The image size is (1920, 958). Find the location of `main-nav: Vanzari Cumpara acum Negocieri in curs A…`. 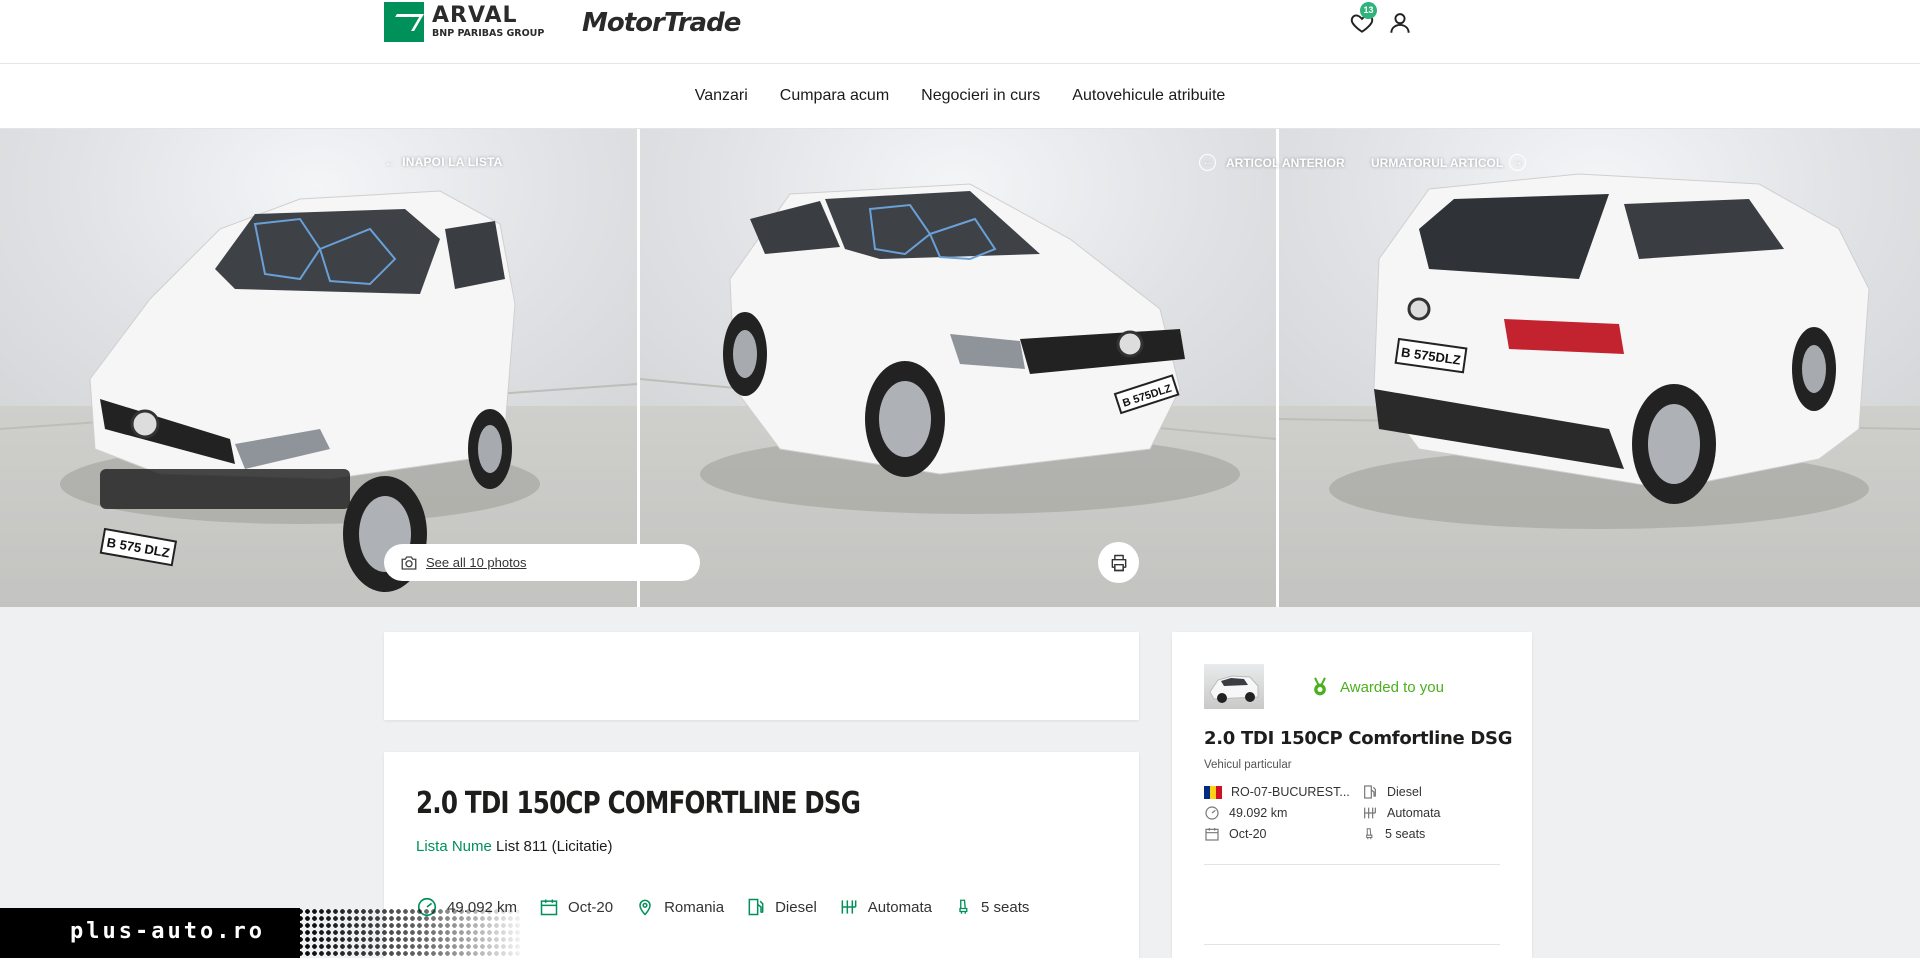

main-nav: Vanzari Cumpara acum Negocieri in curs A… is located at coordinates (960, 96).